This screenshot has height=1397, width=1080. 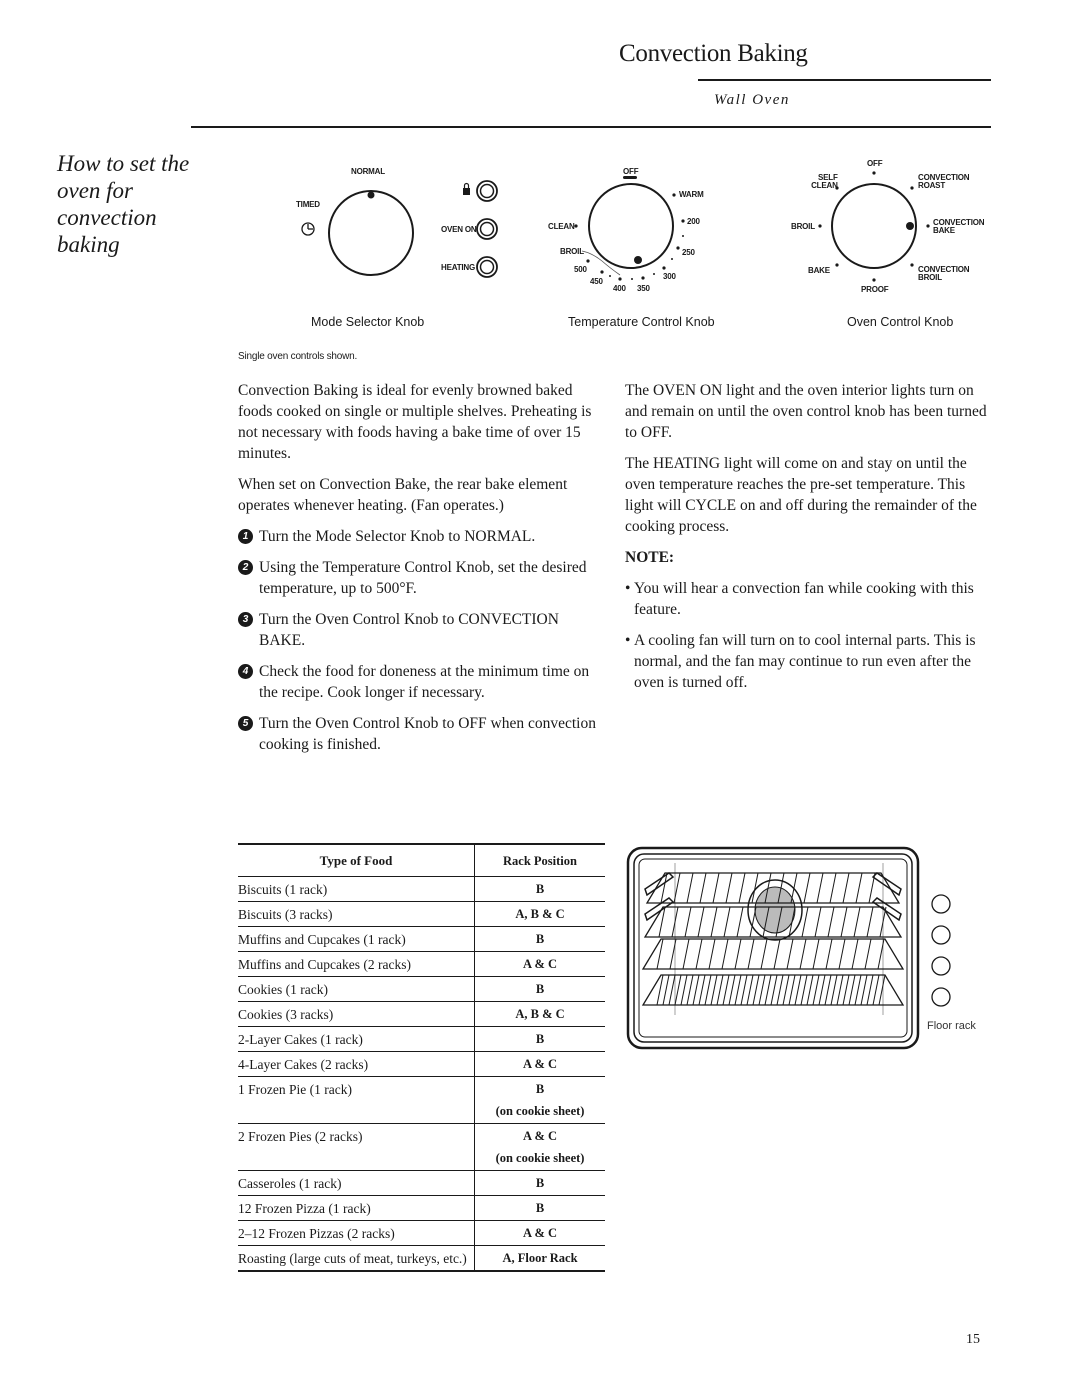 I want to click on oven-rack, so click(x=773, y=954).